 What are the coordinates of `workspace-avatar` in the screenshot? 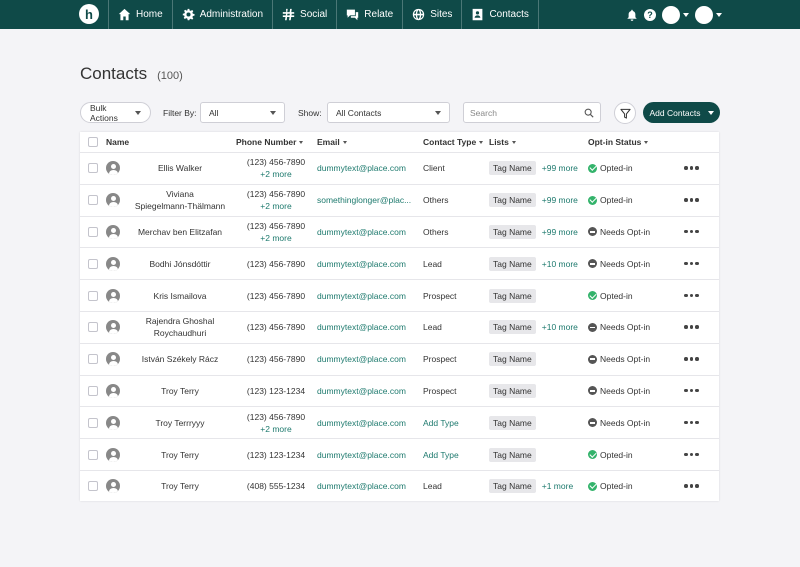 It's located at (671, 14).